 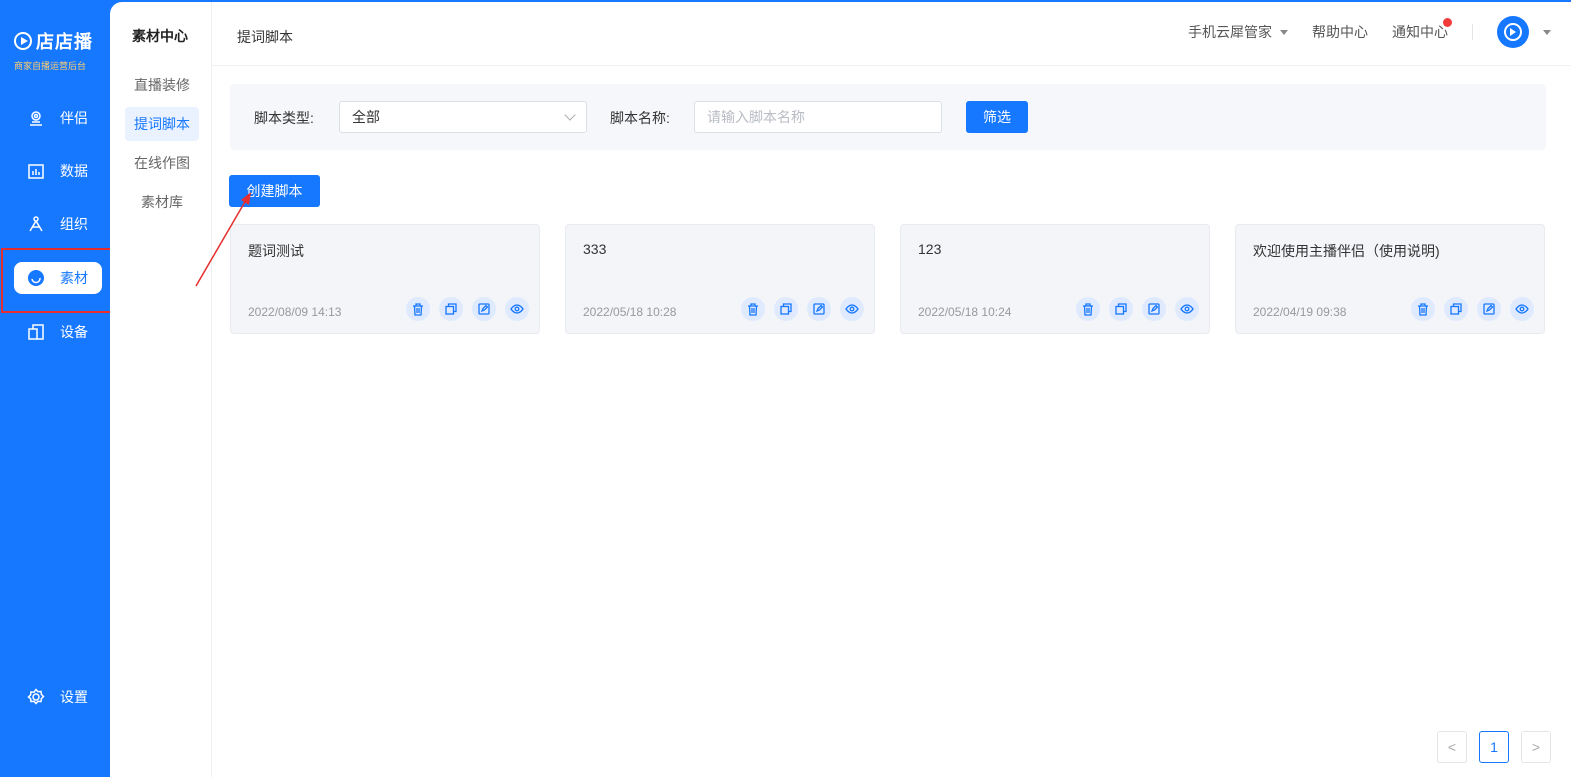 What do you see at coordinates (818, 117) in the screenshot?
I see `script-name-input` at bounding box center [818, 117].